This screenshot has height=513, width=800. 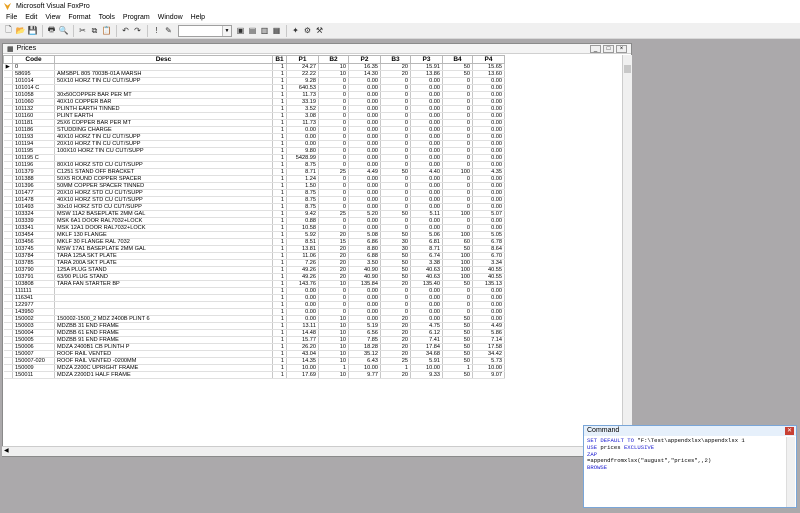 I want to click on cell-code: 103456, so click(x=33, y=242).